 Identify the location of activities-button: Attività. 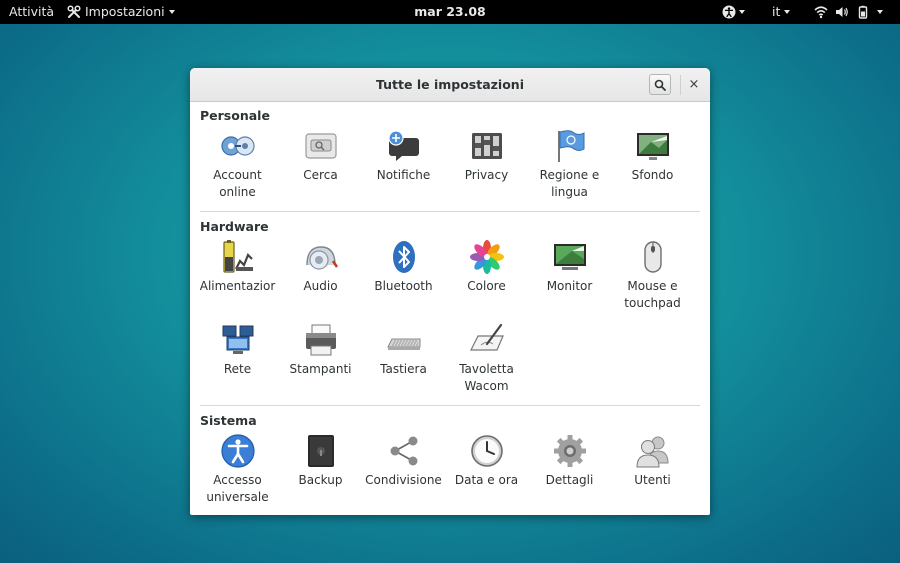
(31, 12).